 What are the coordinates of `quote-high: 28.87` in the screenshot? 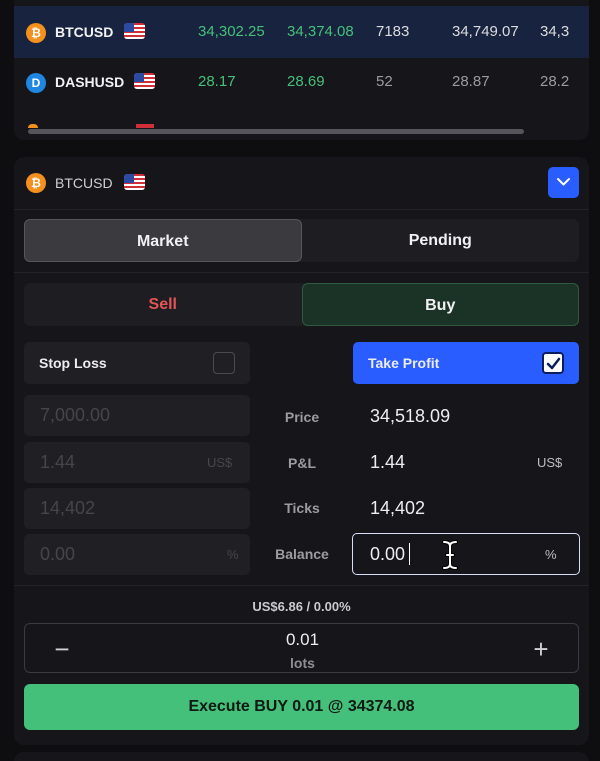 It's located at (471, 81).